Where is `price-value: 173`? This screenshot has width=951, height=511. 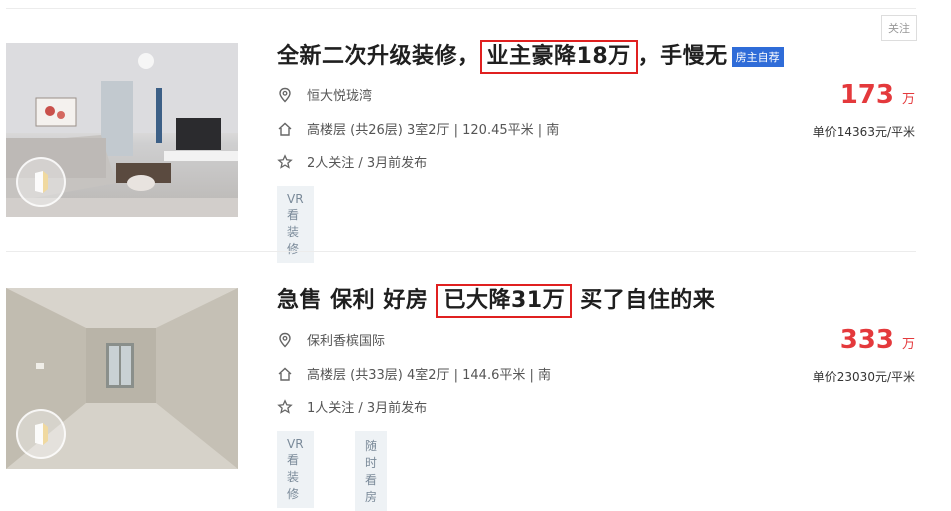
price-value: 173 is located at coordinates (866, 95).